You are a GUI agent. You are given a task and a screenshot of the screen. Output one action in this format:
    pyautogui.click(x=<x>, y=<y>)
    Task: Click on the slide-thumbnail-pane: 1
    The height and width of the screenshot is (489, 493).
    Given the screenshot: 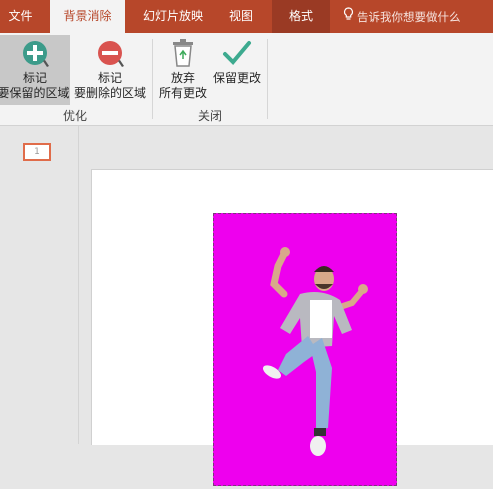 What is the action you would take?
    pyautogui.click(x=39, y=285)
    